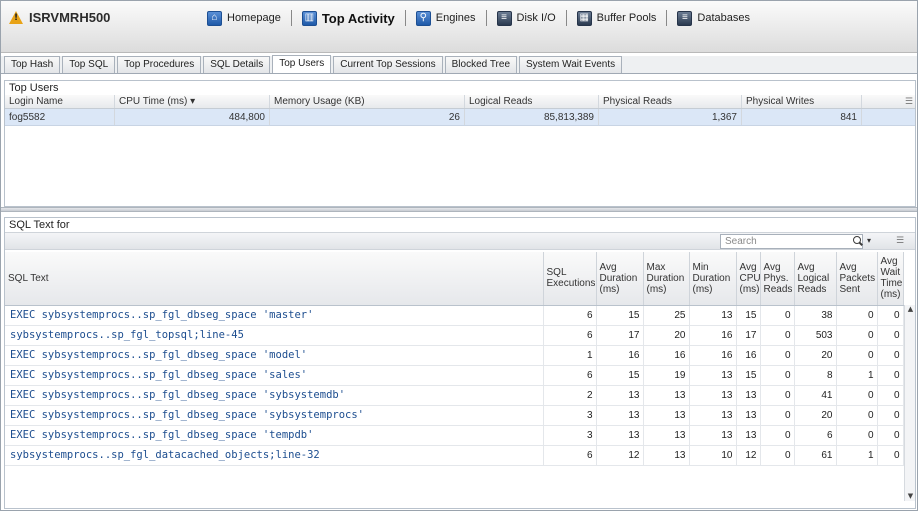 This screenshot has width=918, height=511. Describe the element at coordinates (16, 17) in the screenshot. I see `warning-icon` at that location.